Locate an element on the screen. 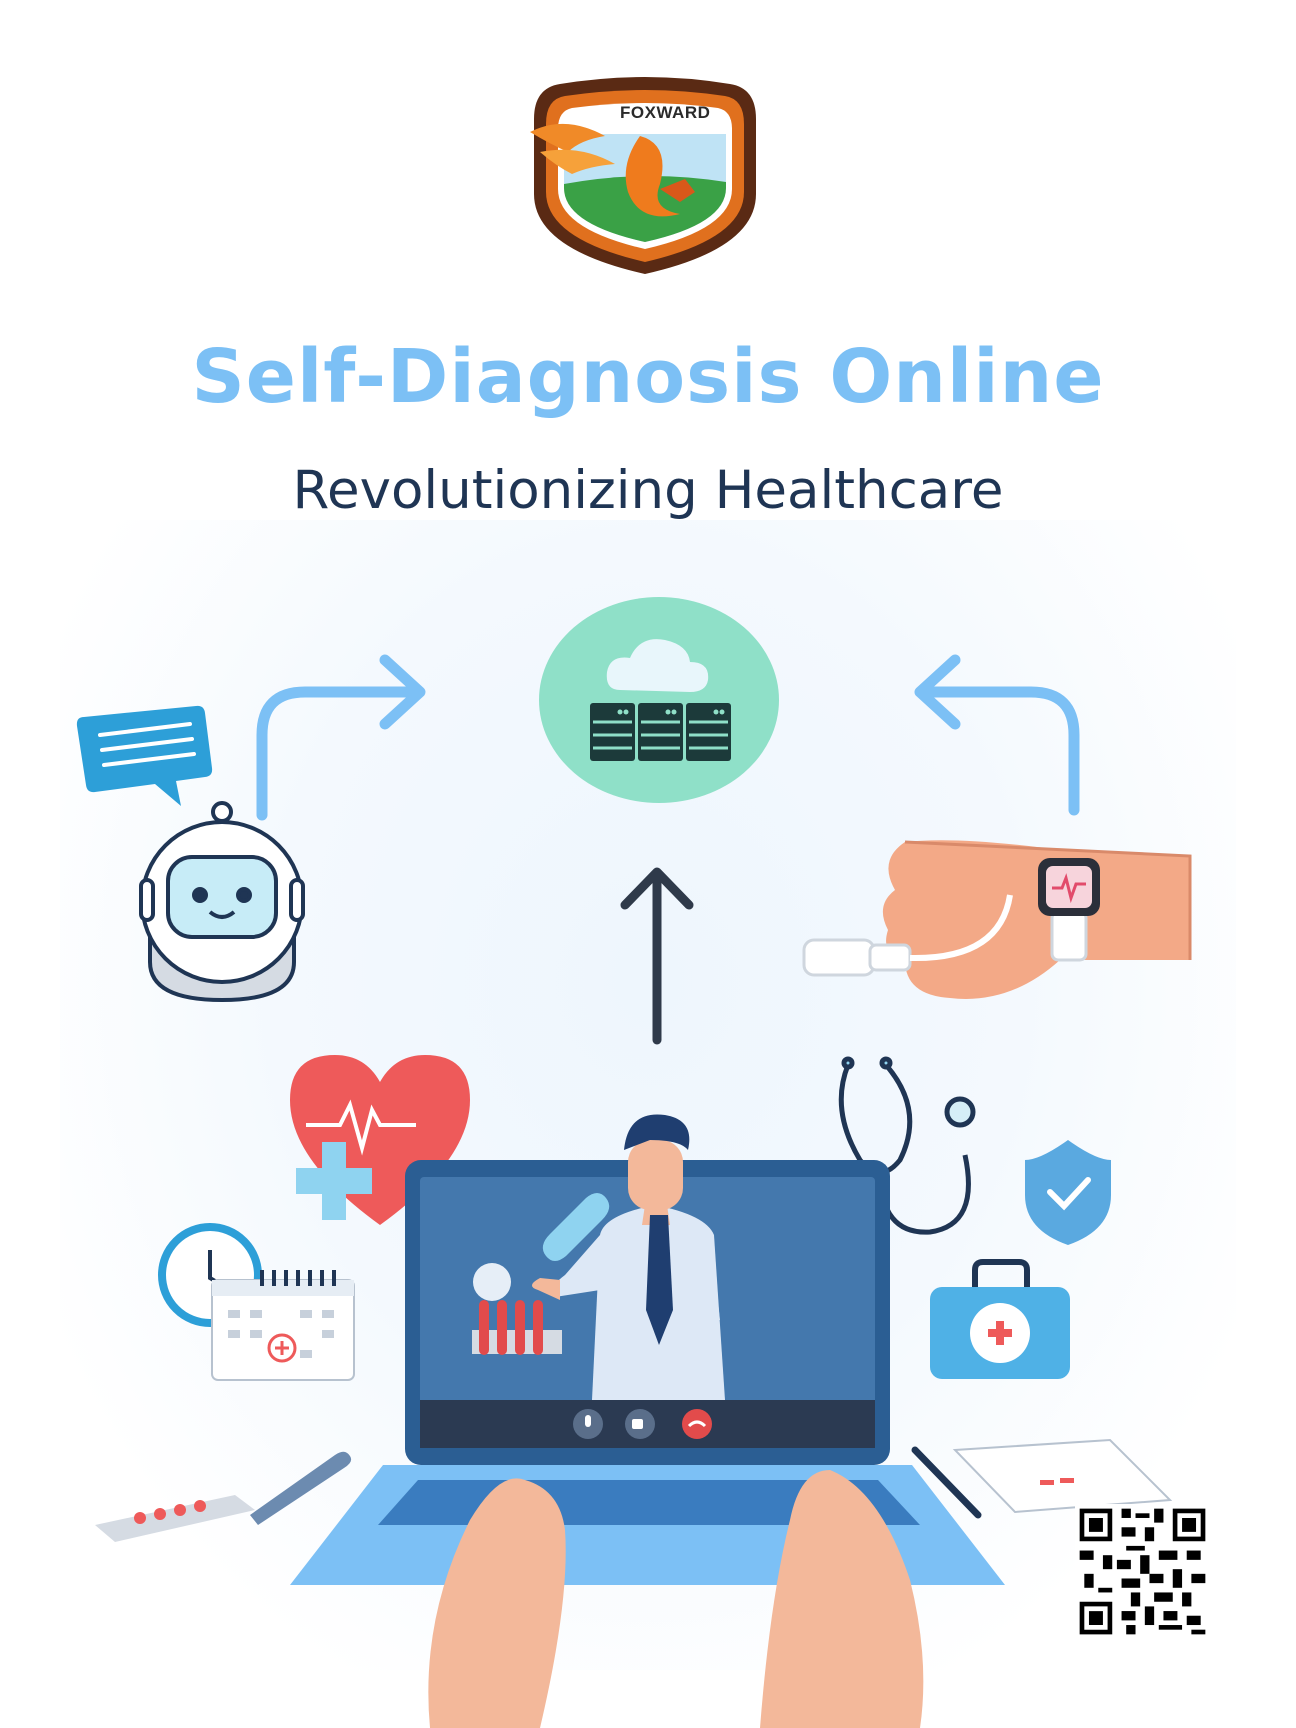 This screenshot has height=1728, width=1296. first-aid-kit-icon is located at coordinates (1000, 1319).